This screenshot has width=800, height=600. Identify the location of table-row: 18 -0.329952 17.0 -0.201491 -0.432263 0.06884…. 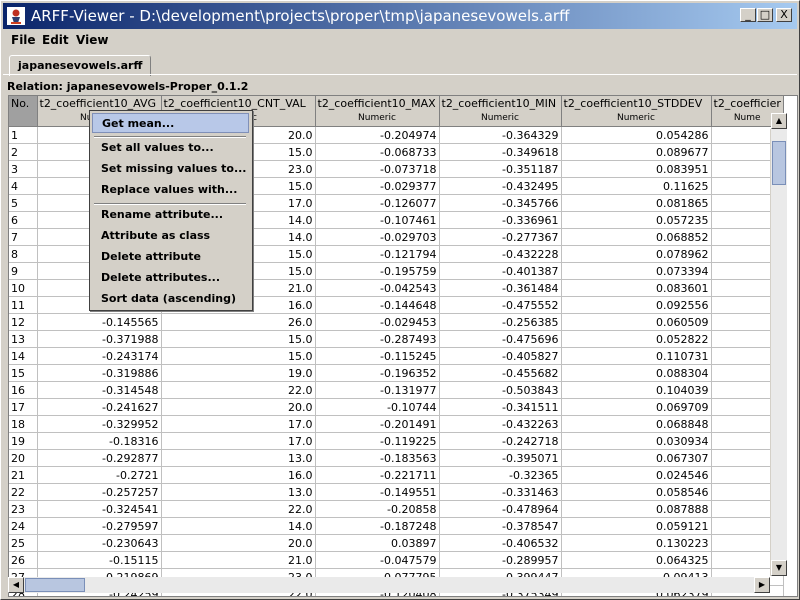
(396, 424).